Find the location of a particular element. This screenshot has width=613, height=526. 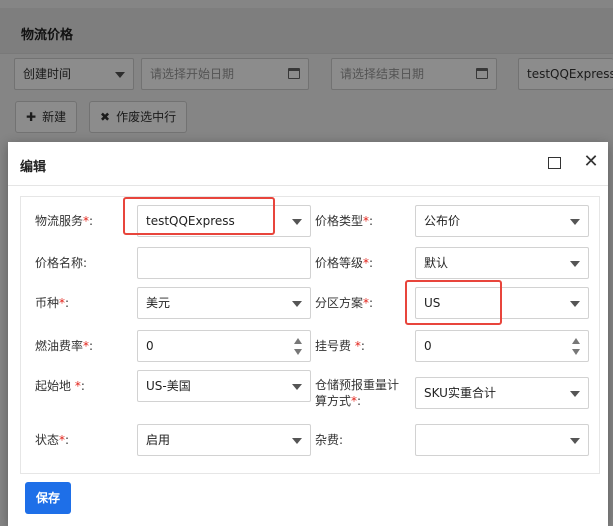

origin-label: 起始地 *: is located at coordinates (60, 386).